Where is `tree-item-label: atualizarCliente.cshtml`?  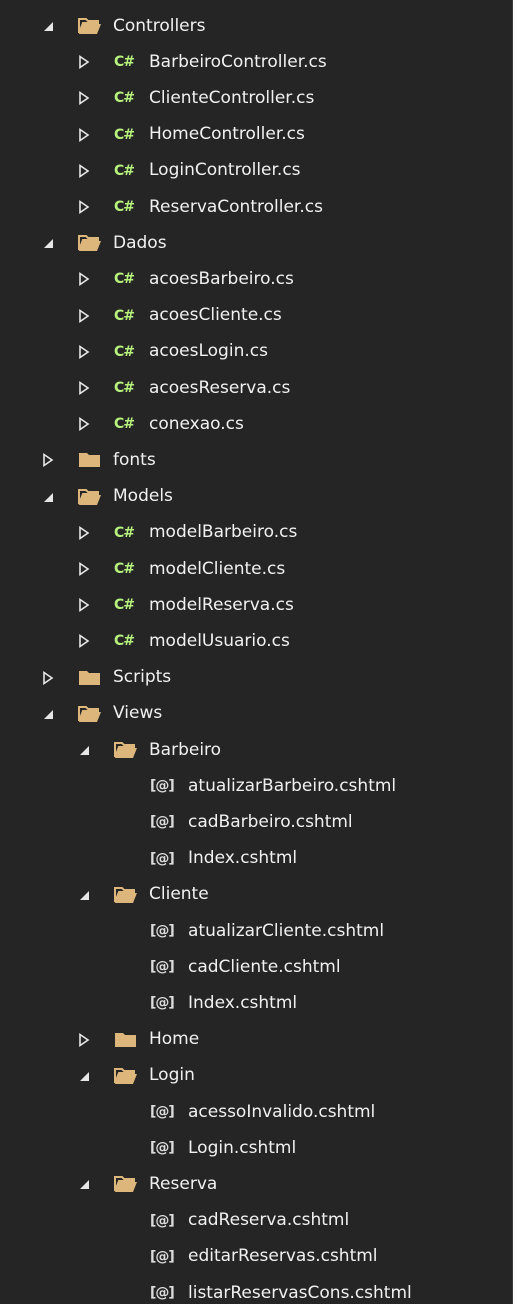 tree-item-label: atualizarCliente.cshtml is located at coordinates (286, 930).